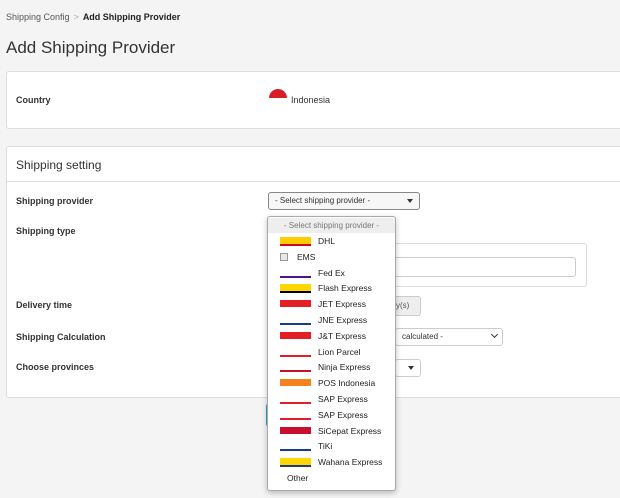  What do you see at coordinates (284, 256) in the screenshot?
I see `broken-image-icon` at bounding box center [284, 256].